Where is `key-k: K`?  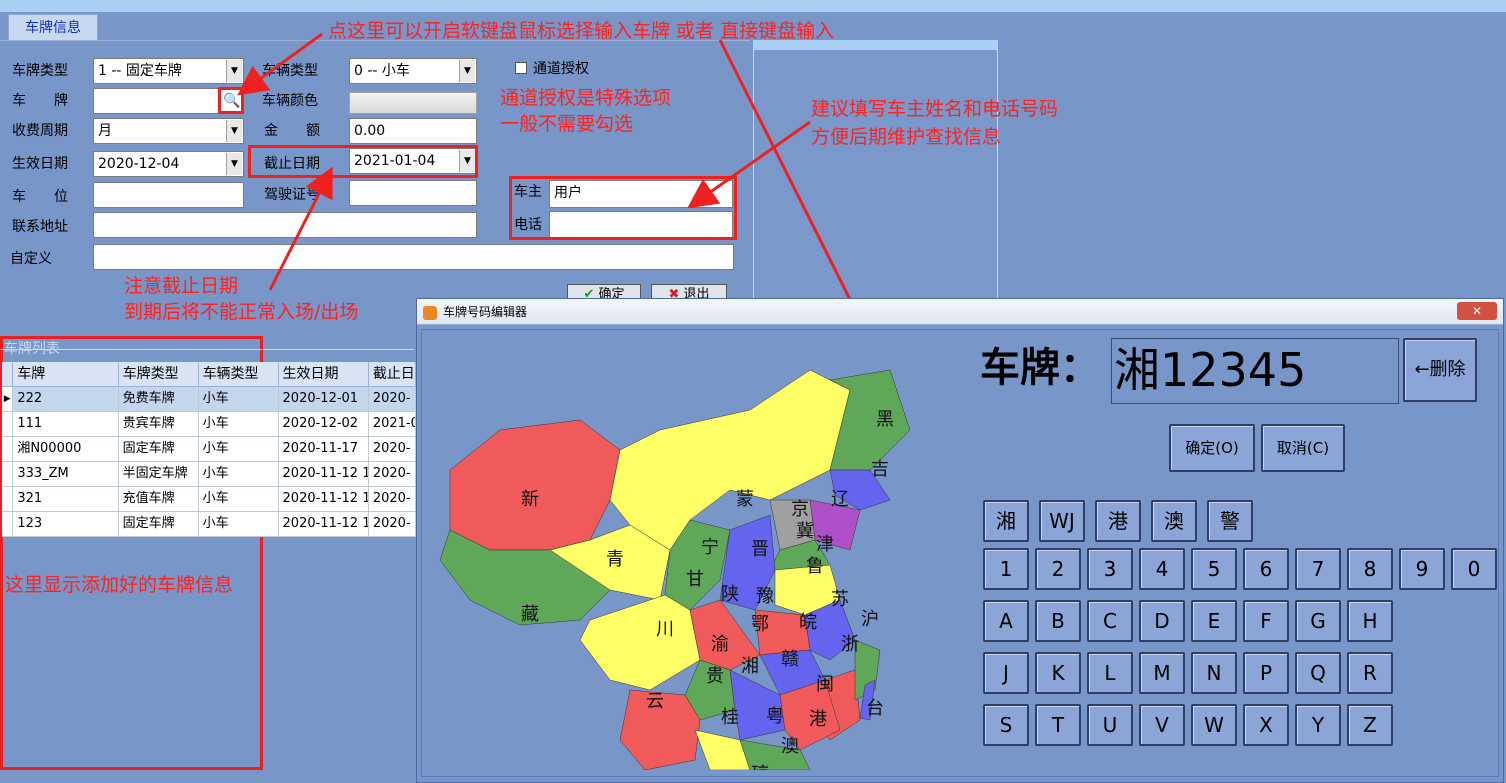 key-k: K is located at coordinates (1058, 673).